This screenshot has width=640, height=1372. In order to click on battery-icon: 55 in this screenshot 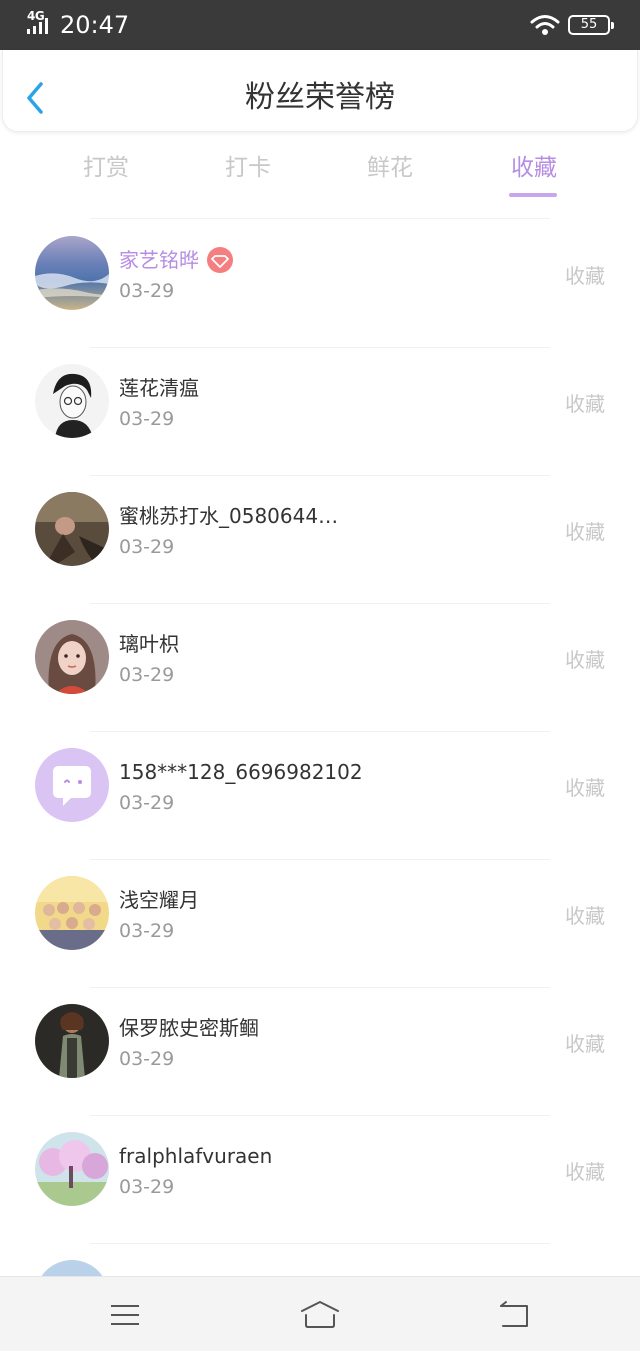, I will do `click(591, 25)`.